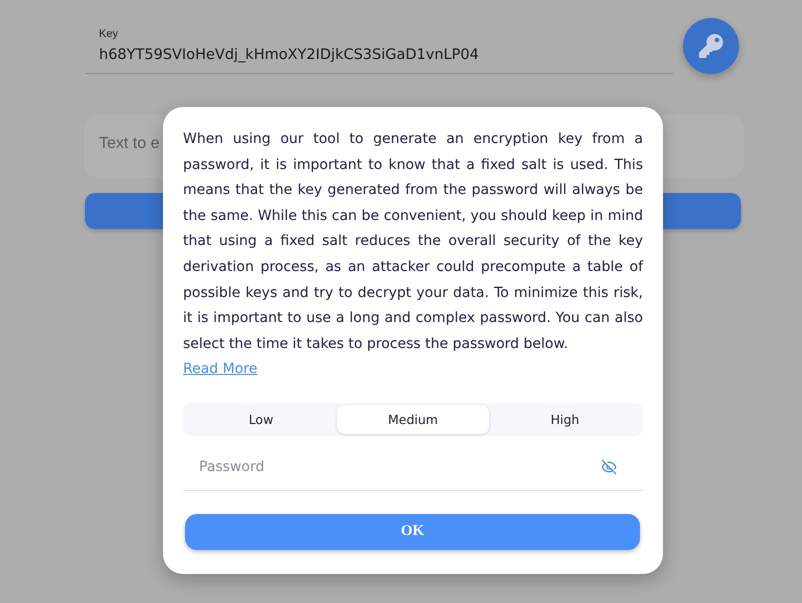 The image size is (802, 603). I want to click on time-option: High, so click(565, 419).